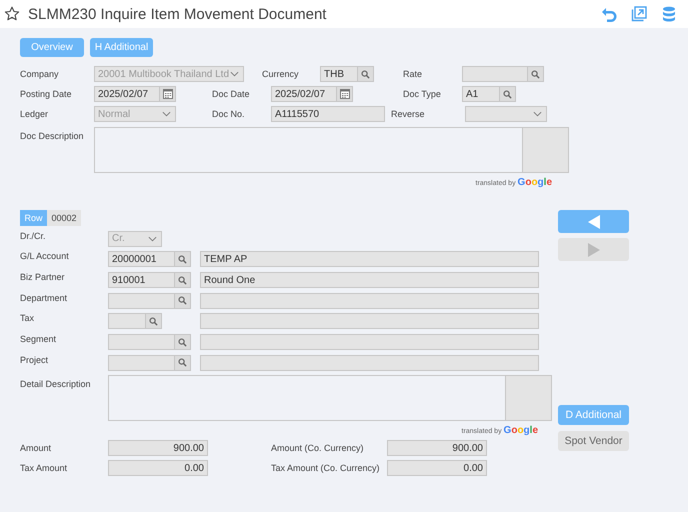 The image size is (688, 512). Describe the element at coordinates (281, 74) in the screenshot. I see `field-label: Currency` at that location.